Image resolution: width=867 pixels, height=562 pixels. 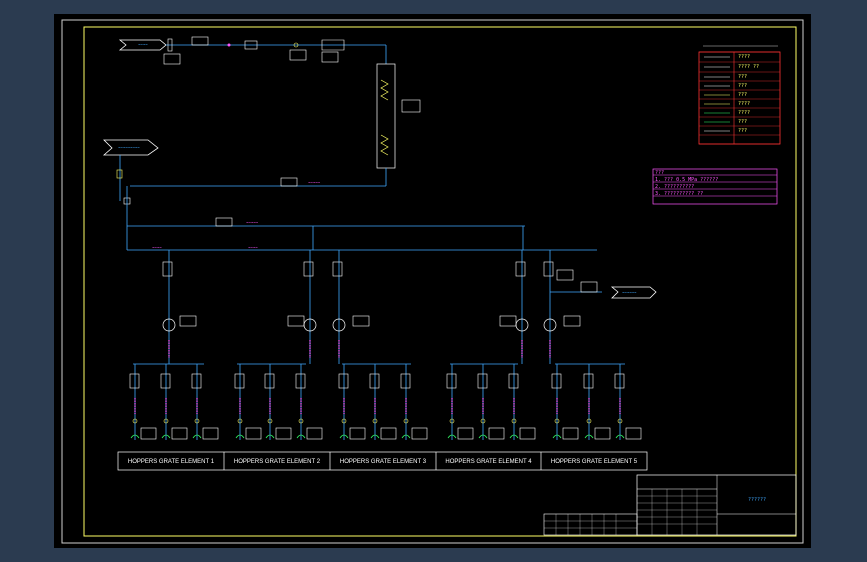 I want to click on legend-row-3: ???, so click(x=743, y=77).